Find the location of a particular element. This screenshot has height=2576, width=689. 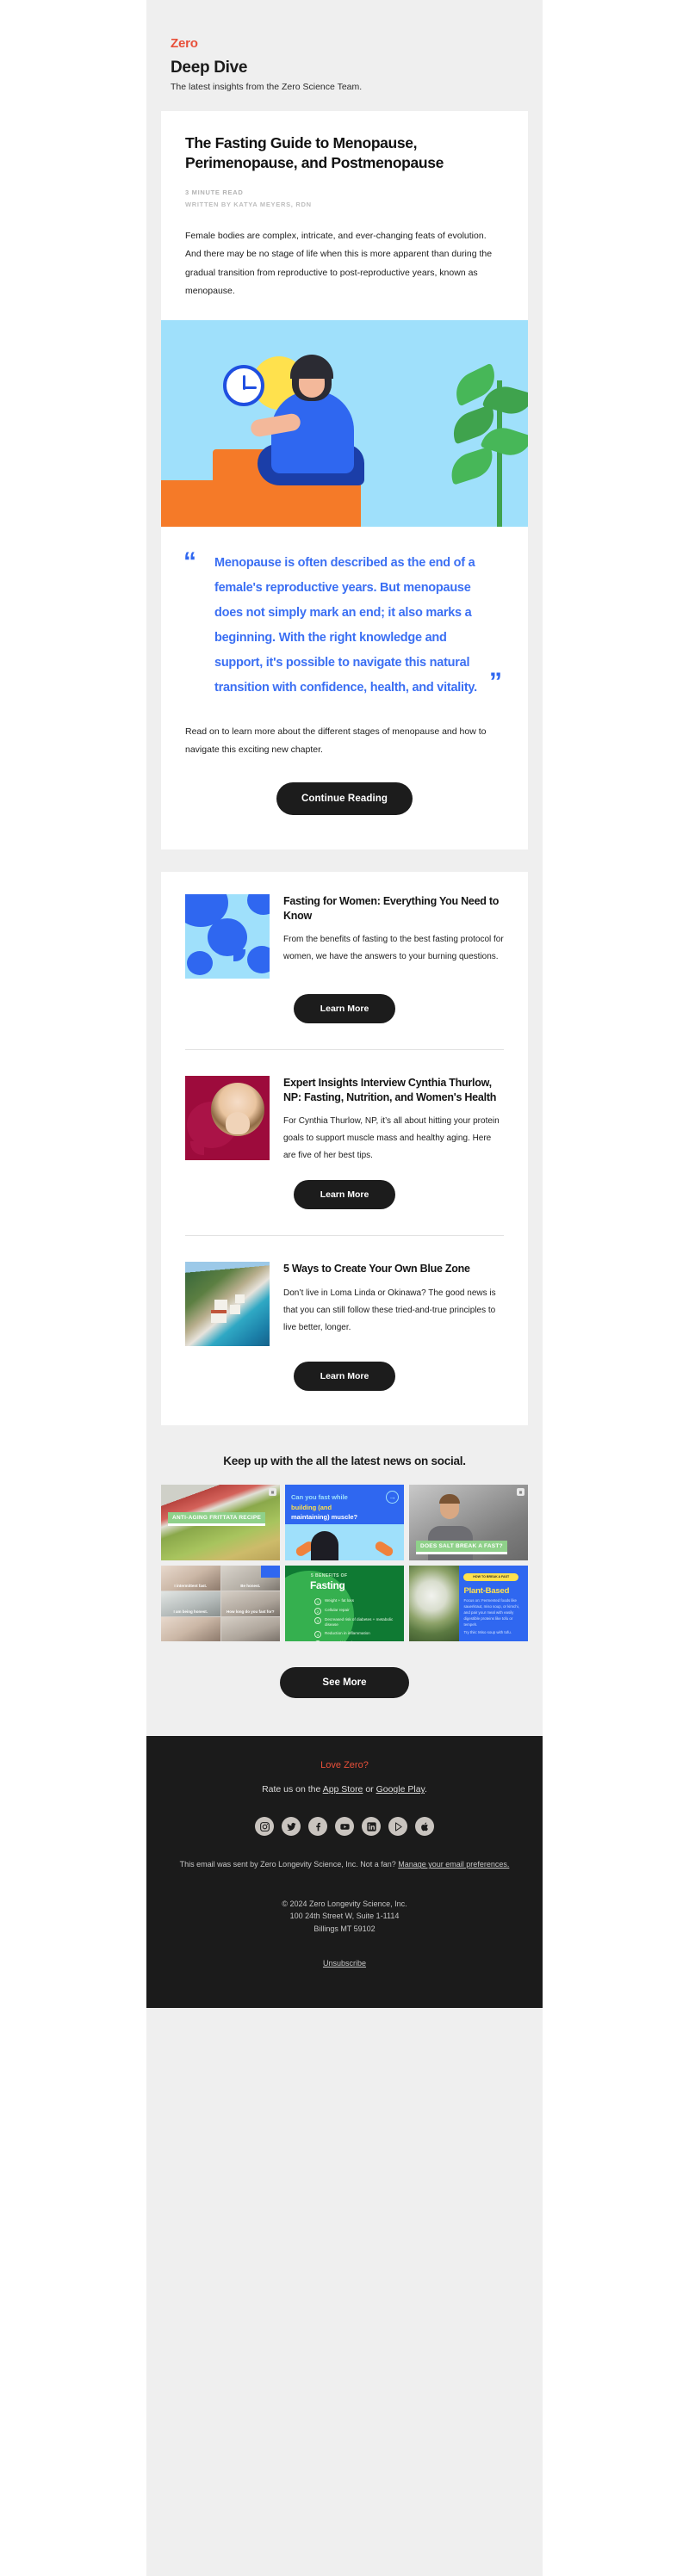

google-play-icon is located at coordinates (397, 1827).